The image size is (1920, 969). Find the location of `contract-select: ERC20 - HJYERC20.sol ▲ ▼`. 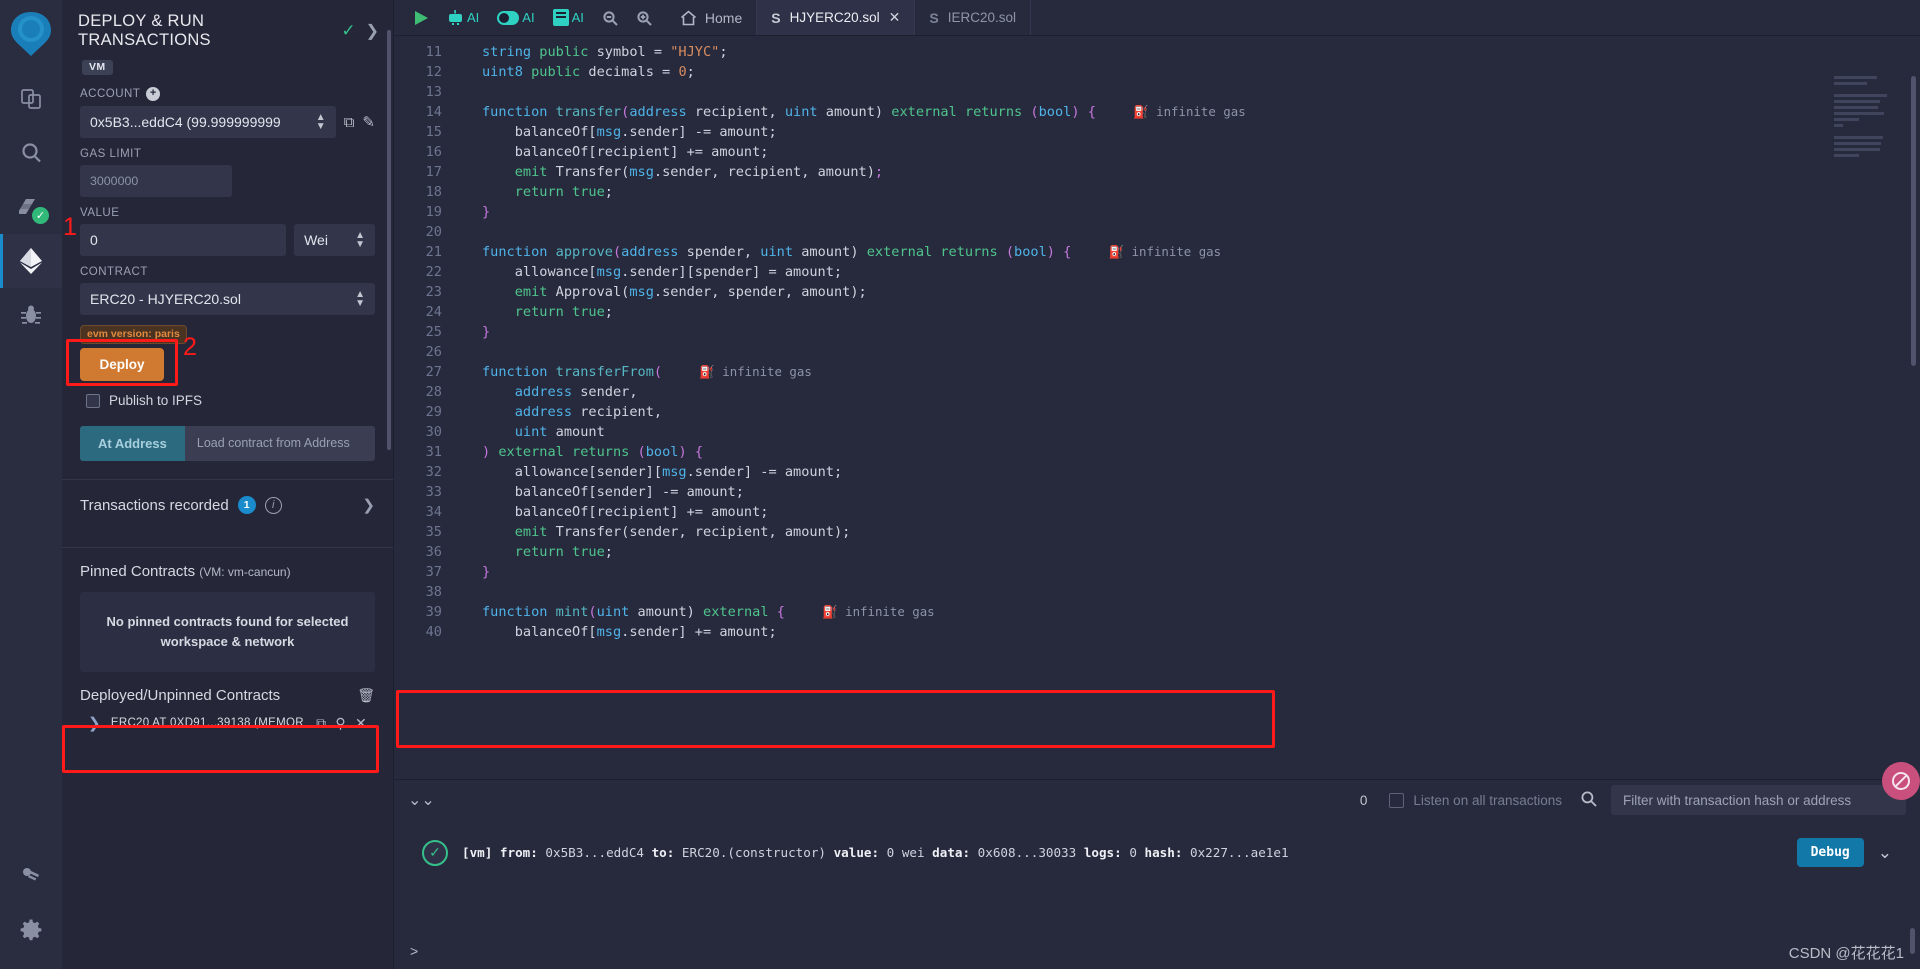

contract-select: ERC20 - HJYERC20.sol ▲ ▼ is located at coordinates (227, 299).